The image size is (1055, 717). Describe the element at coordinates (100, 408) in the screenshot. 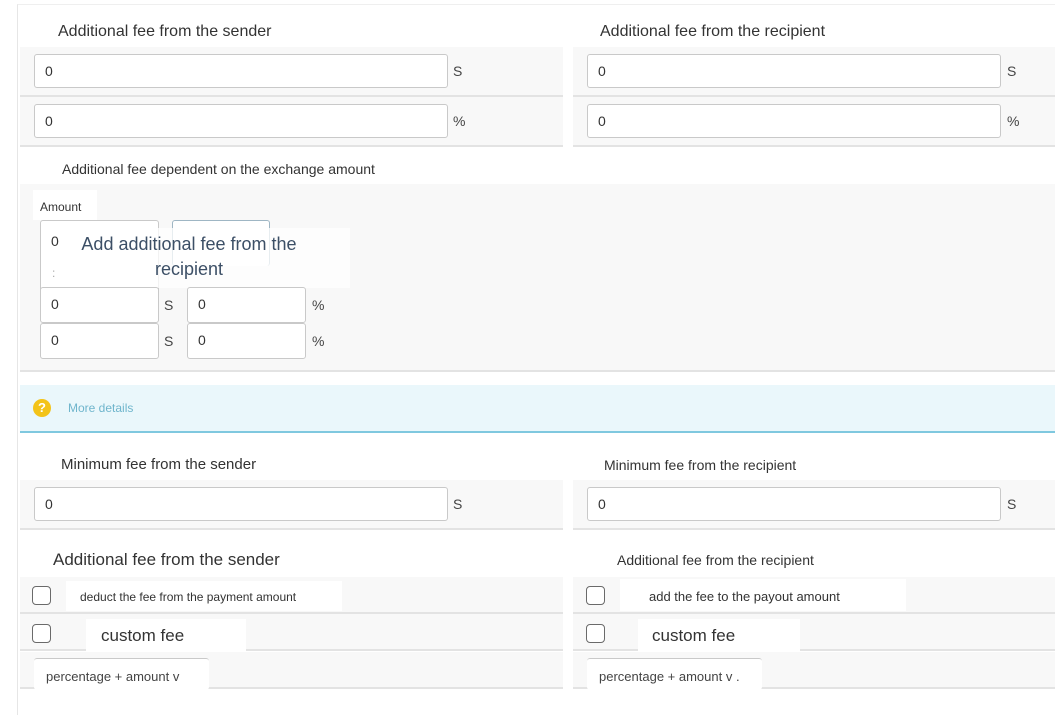

I see `more-details-link: More details` at that location.